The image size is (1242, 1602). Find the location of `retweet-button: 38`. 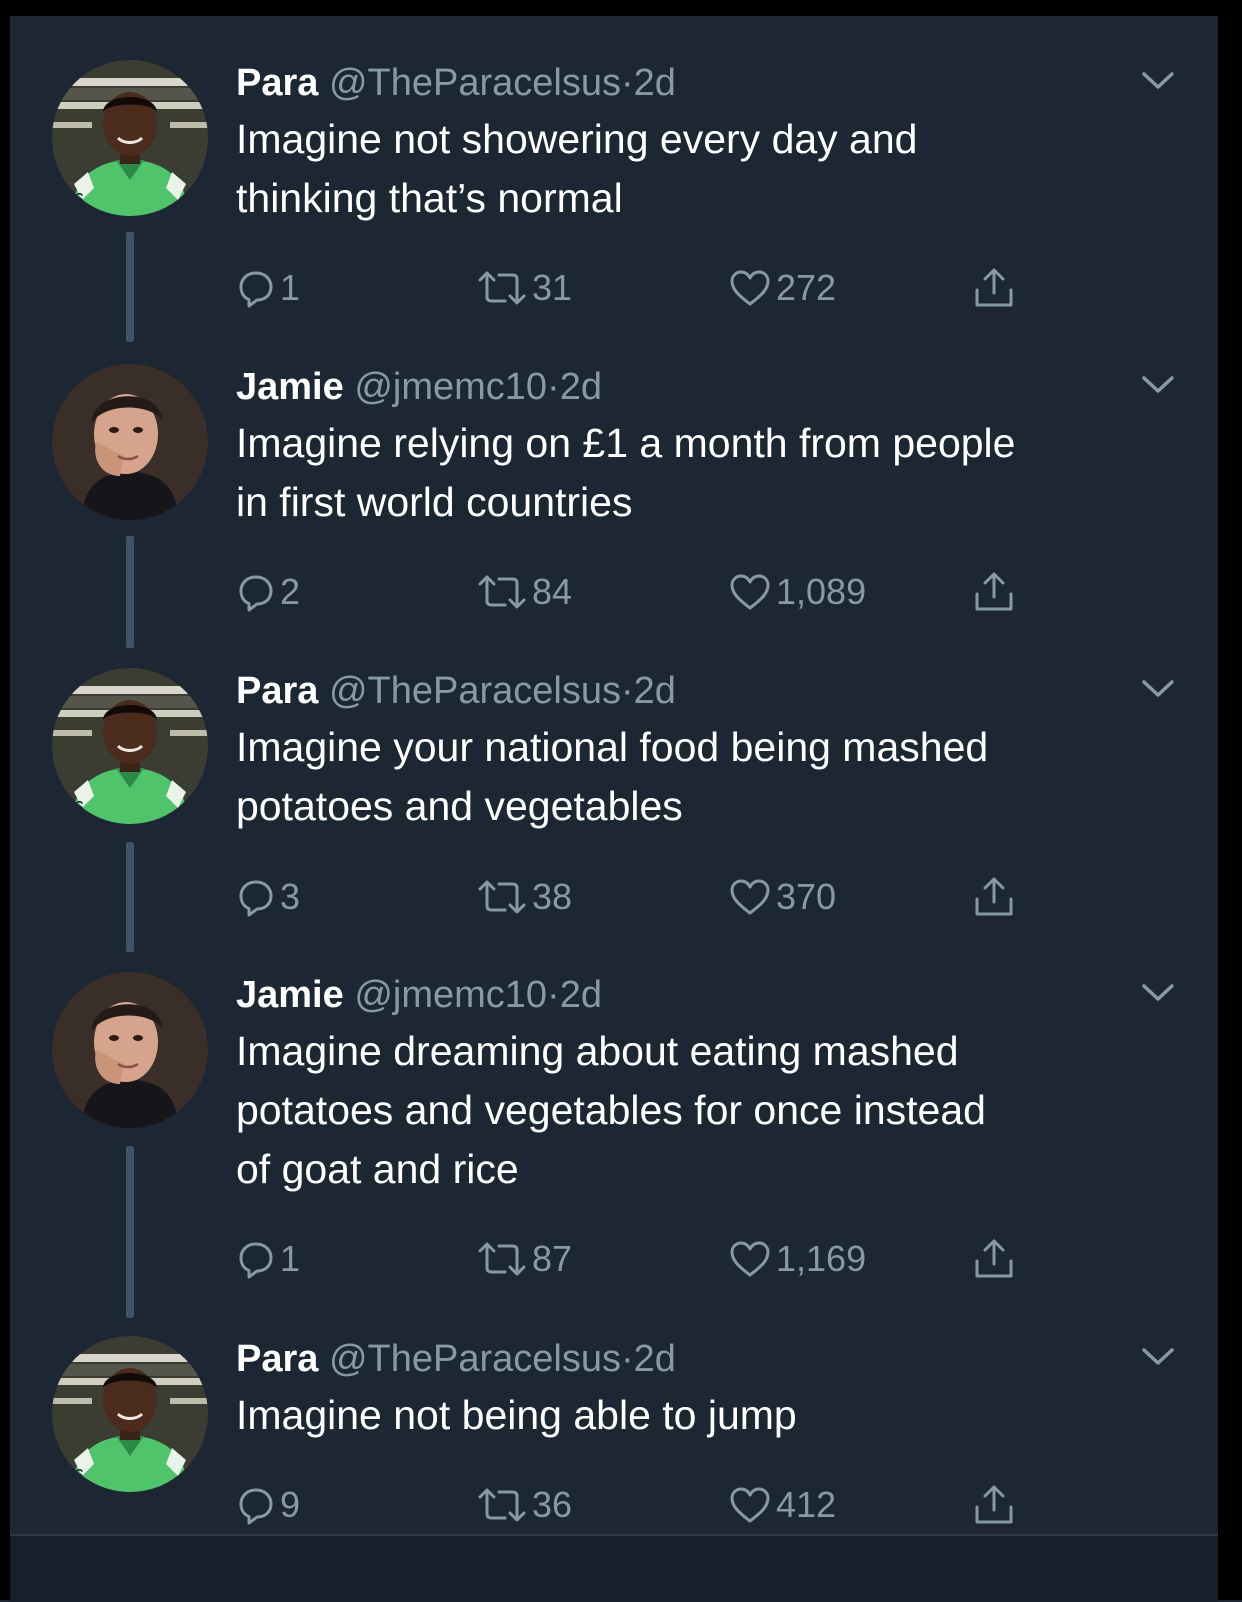

retweet-button: 38 is located at coordinates (524, 897).